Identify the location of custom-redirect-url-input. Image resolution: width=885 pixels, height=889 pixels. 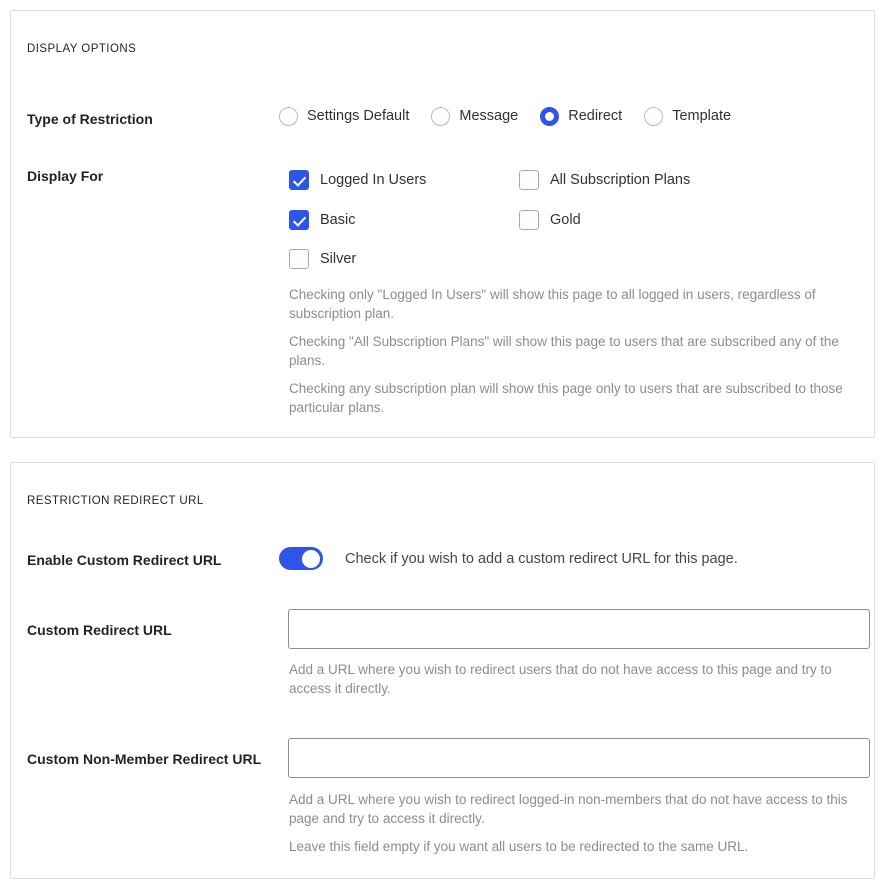
(579, 629).